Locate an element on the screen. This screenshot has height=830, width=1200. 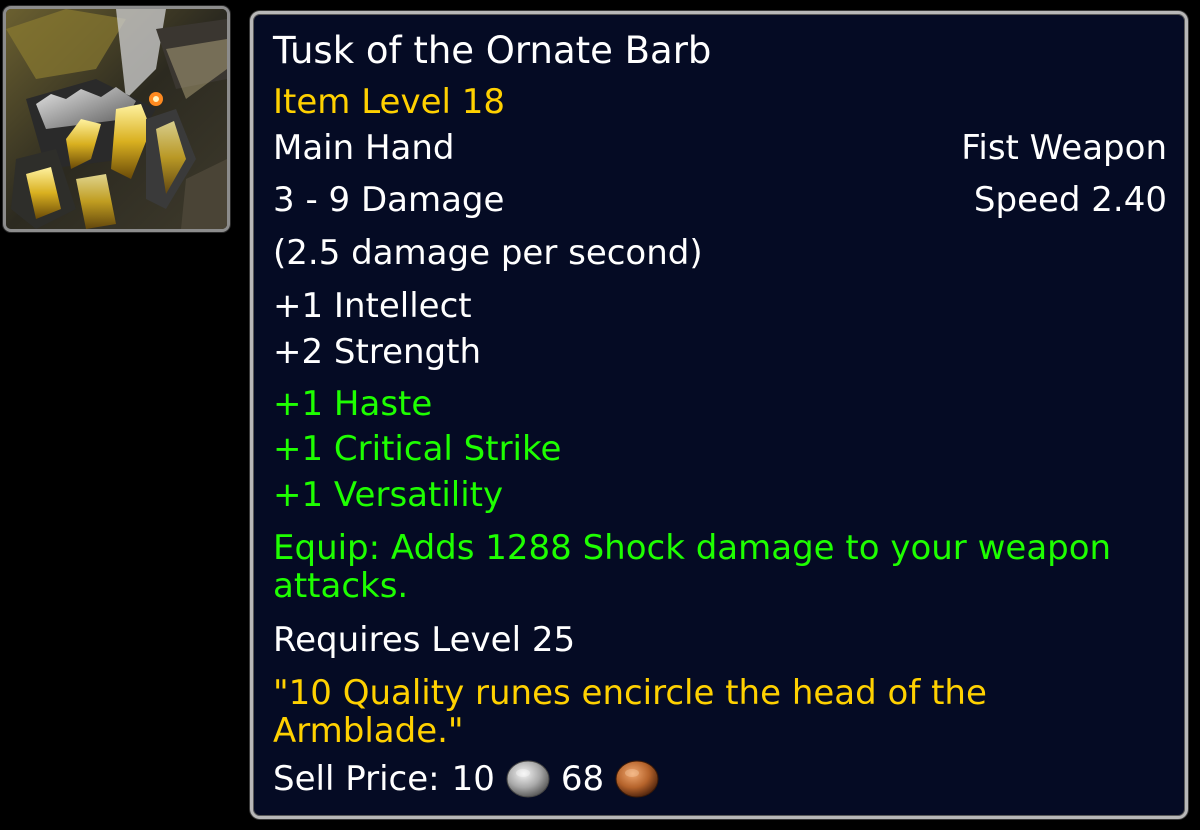
item-name: Tusk of the Ornate Barb is located at coordinates (492, 50).